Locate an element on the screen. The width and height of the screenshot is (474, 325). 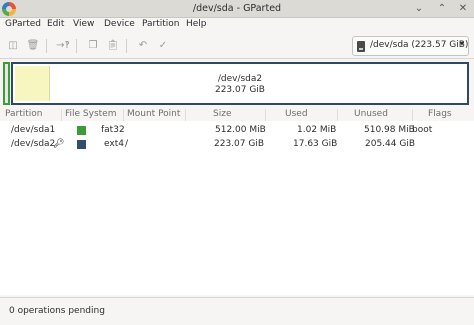
menu-device: Device is located at coordinates (119, 24).